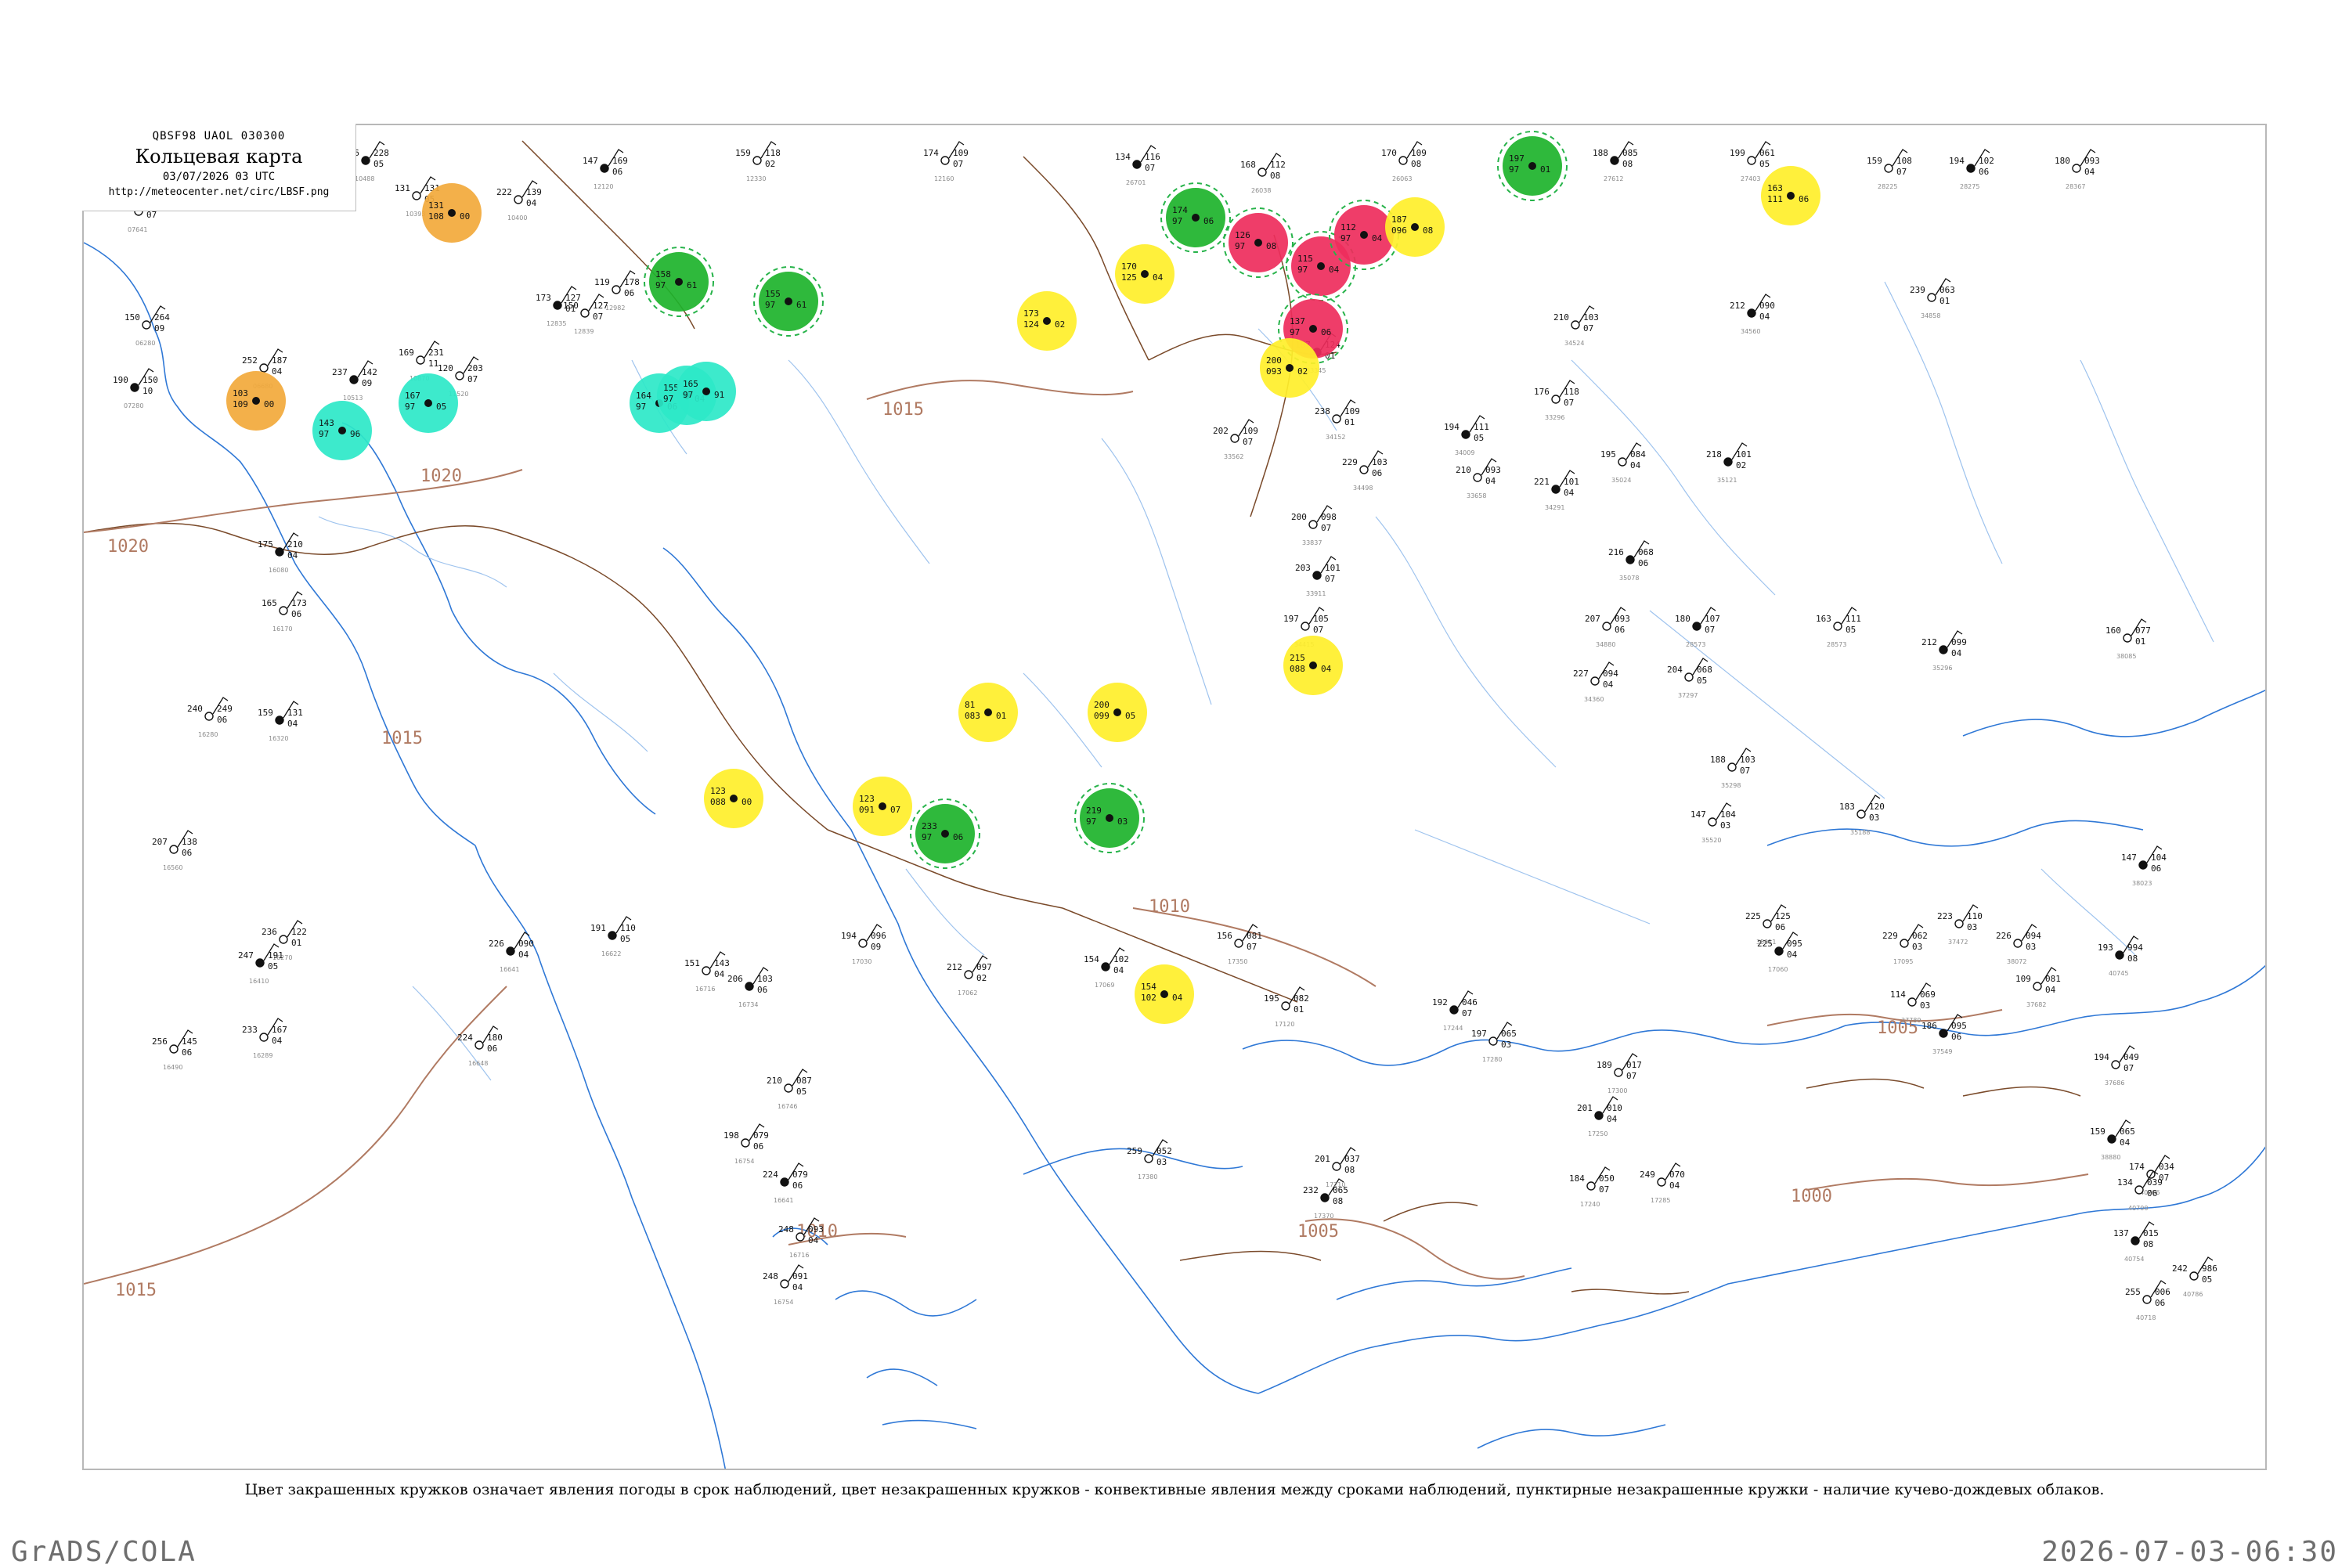 Image resolution: width=2349 pixels, height=1568 pixels. I want to click on station-id: 16716, so click(705, 989).